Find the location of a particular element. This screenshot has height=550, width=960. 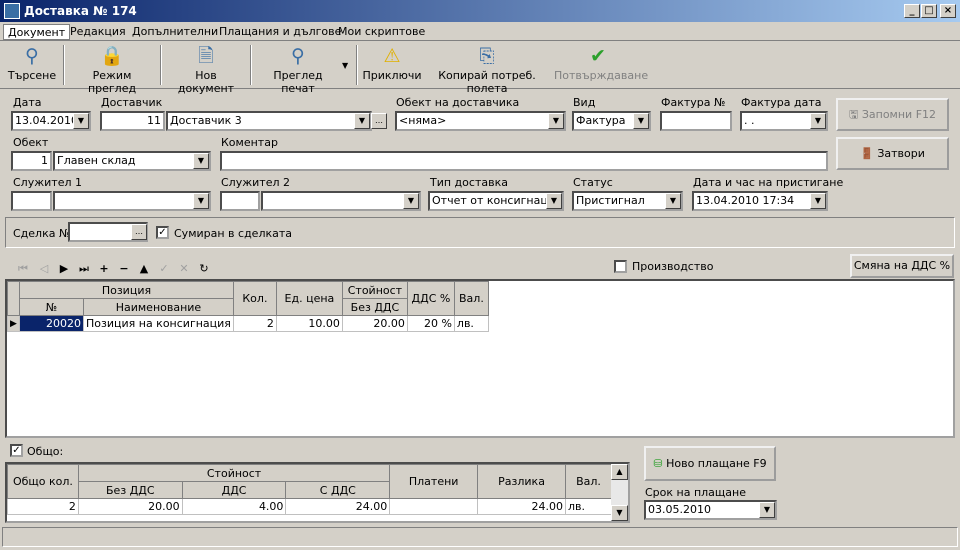

comment-field is located at coordinates (524, 161).